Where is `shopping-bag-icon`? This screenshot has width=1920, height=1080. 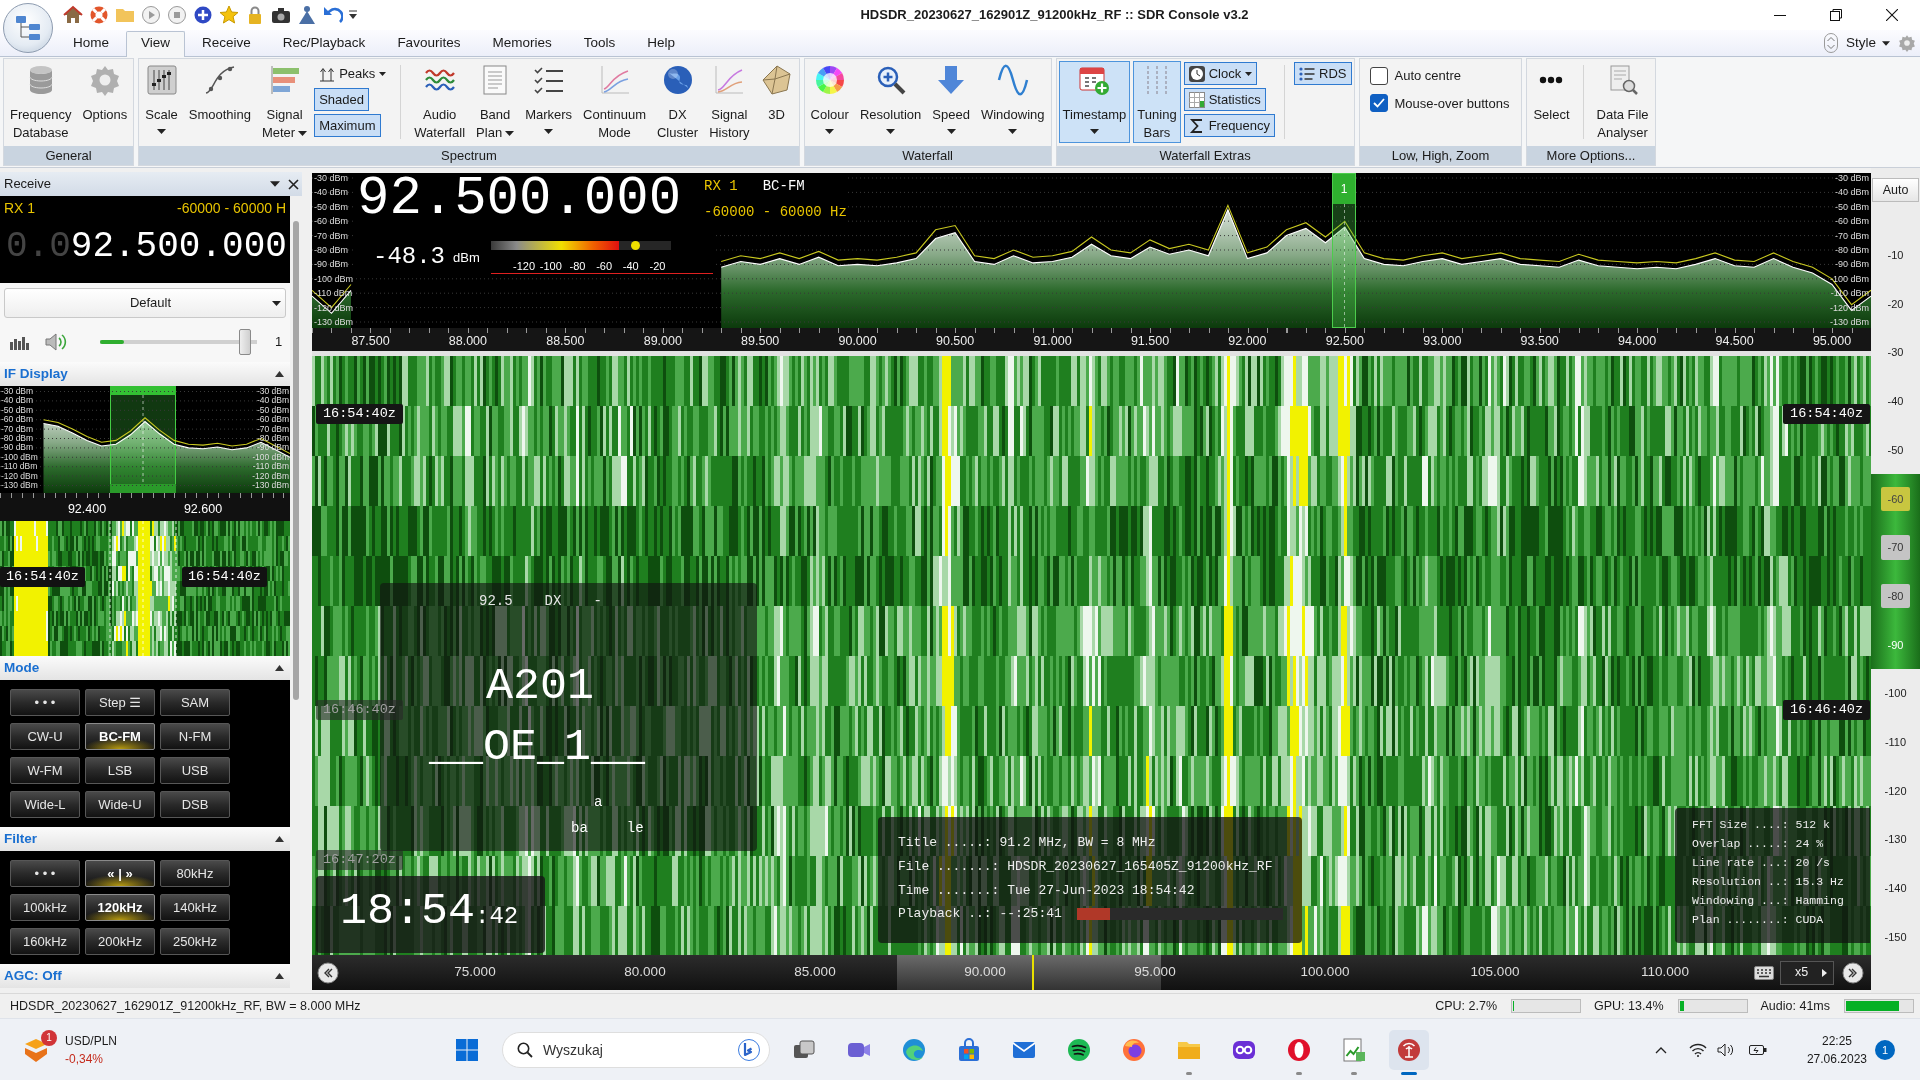
shopping-bag-icon is located at coordinates (968, 1050).